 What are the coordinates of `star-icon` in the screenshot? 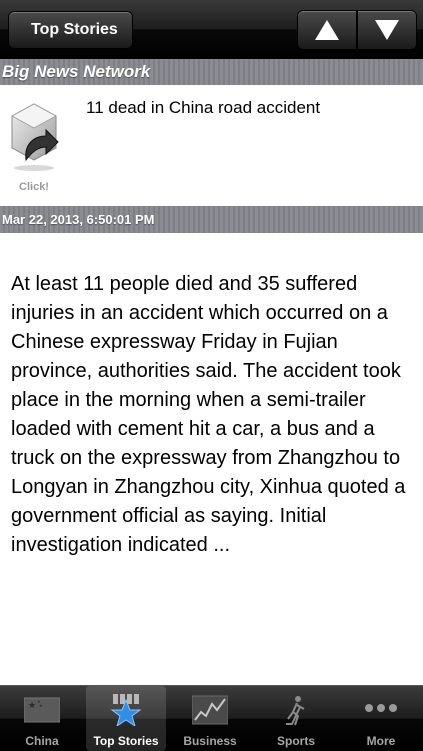 It's located at (126, 710).